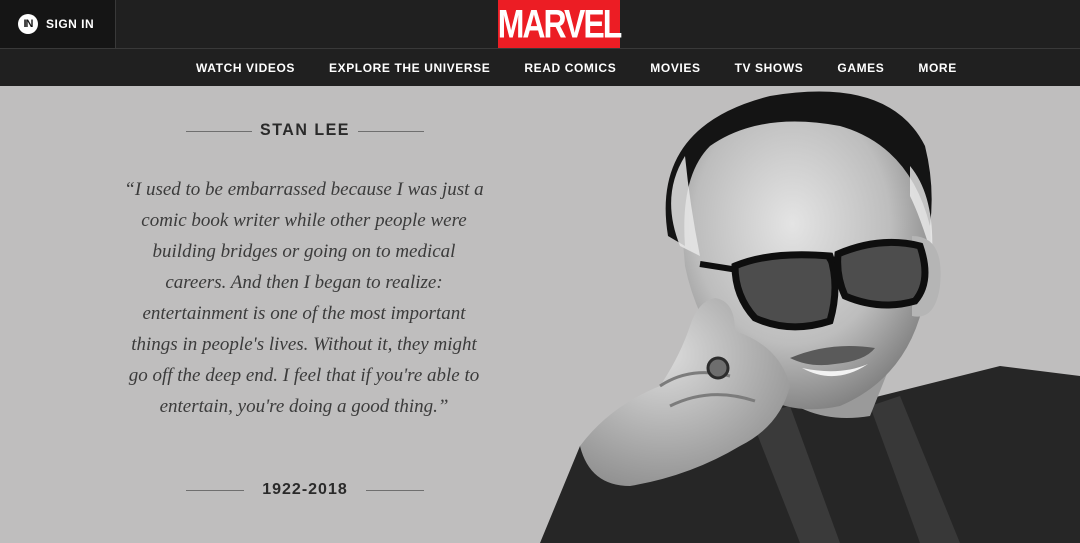 The image size is (1080, 543). I want to click on sign-in-label: SIGN IN, so click(70, 24).